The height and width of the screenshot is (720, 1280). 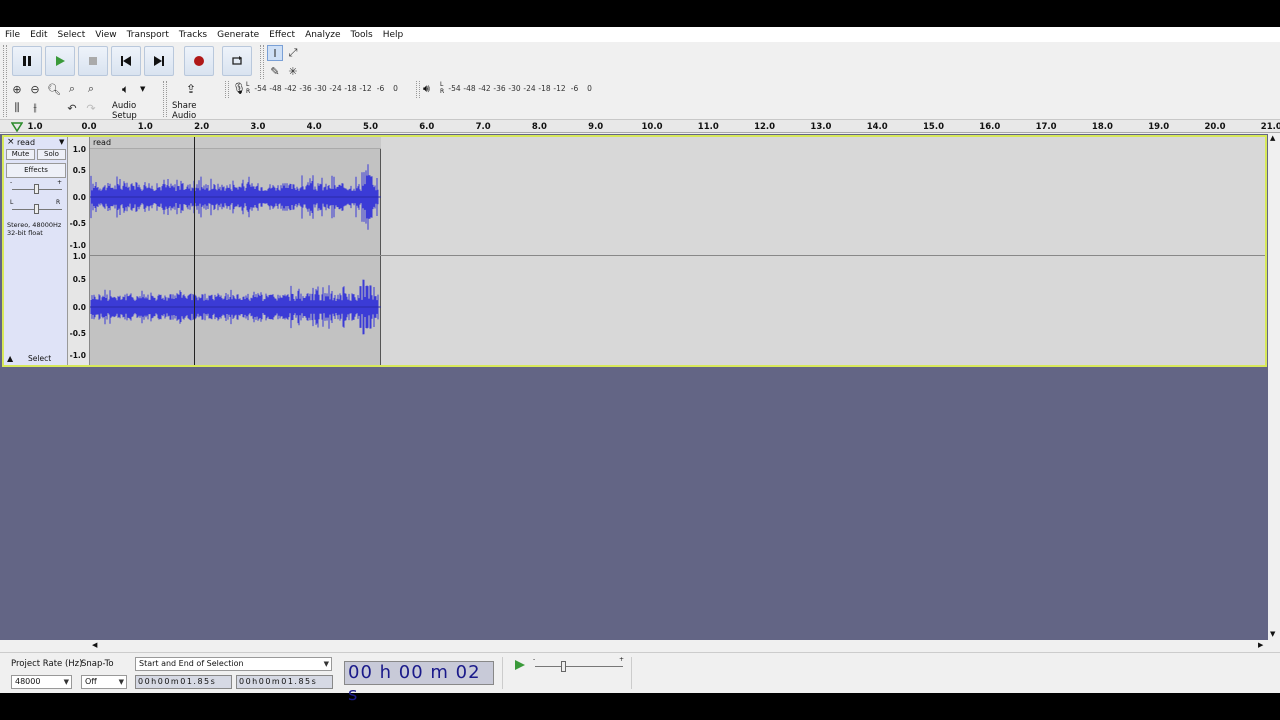 What do you see at coordinates (58, 202) in the screenshot?
I see `pan-right-label: R` at bounding box center [58, 202].